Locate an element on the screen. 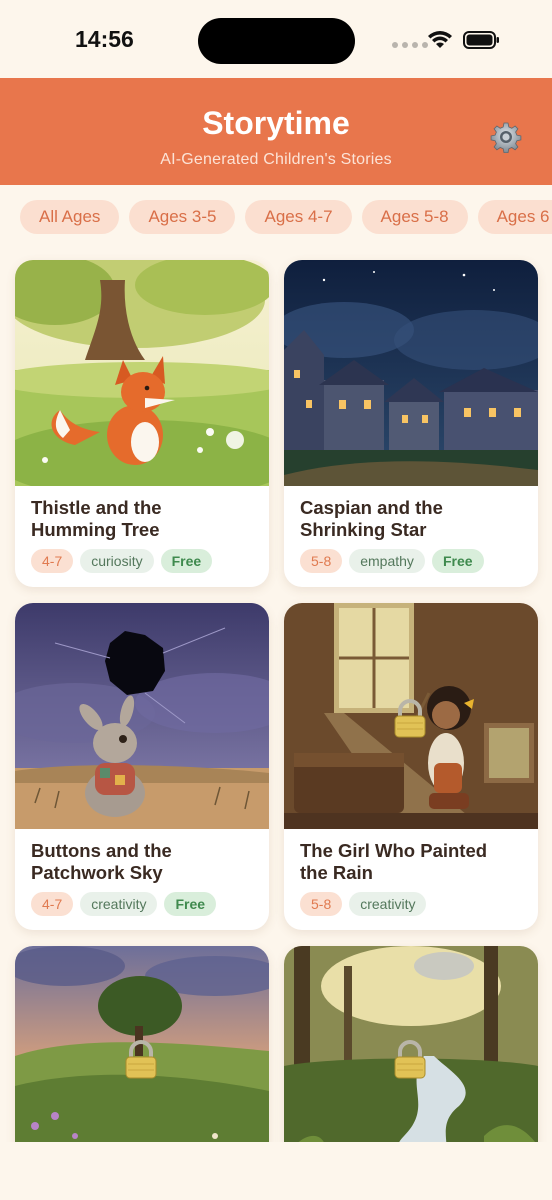 The width and height of the screenshot is (552, 1200). gear-icon is located at coordinates (506, 137).